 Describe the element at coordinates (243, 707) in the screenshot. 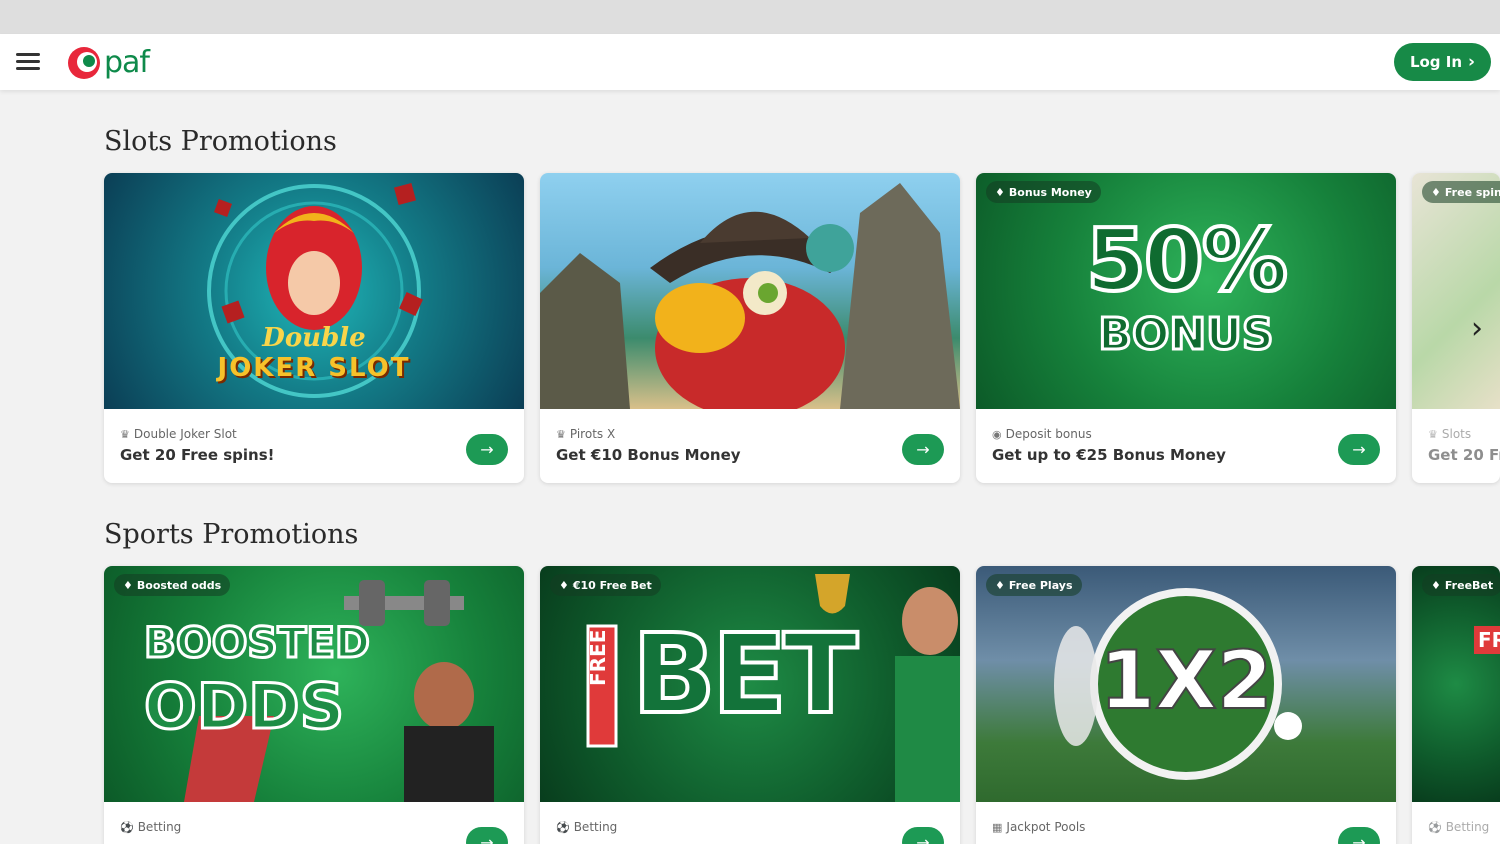

I see `image-text-line2: ODDS` at that location.